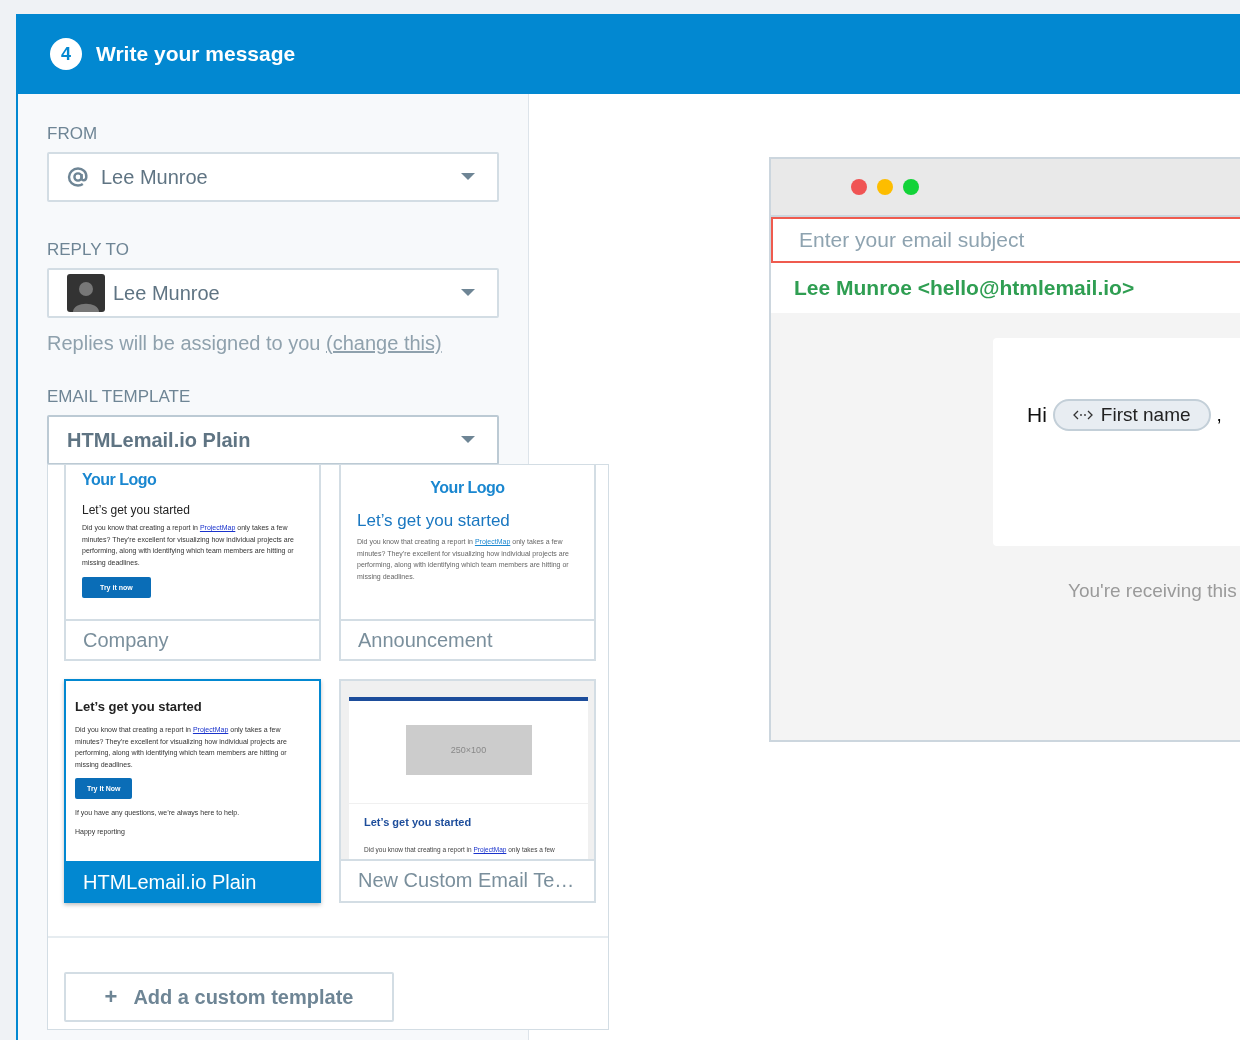 This screenshot has width=1240, height=1040. I want to click on change-link: (change this), so click(384, 343).